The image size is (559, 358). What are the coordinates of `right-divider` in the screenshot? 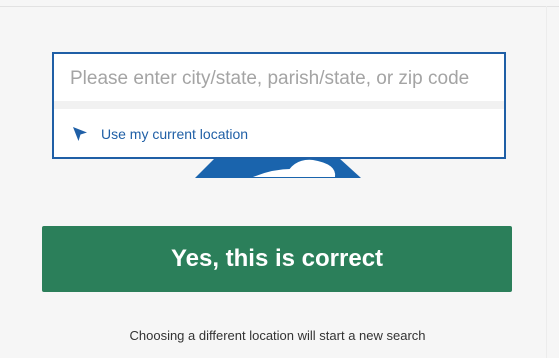 It's located at (546, 182).